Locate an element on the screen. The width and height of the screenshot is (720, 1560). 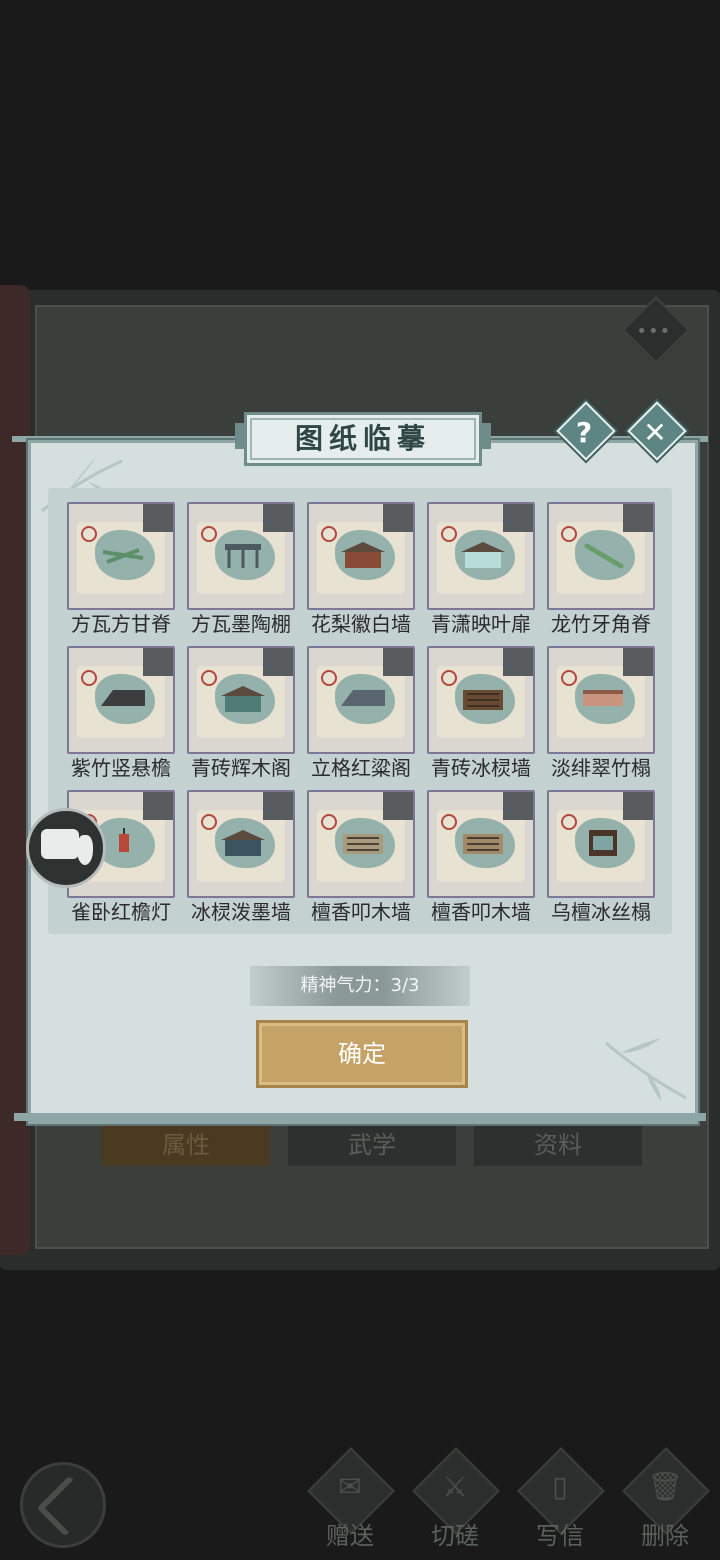
dialog-bottom-rail is located at coordinates (360, 1117).